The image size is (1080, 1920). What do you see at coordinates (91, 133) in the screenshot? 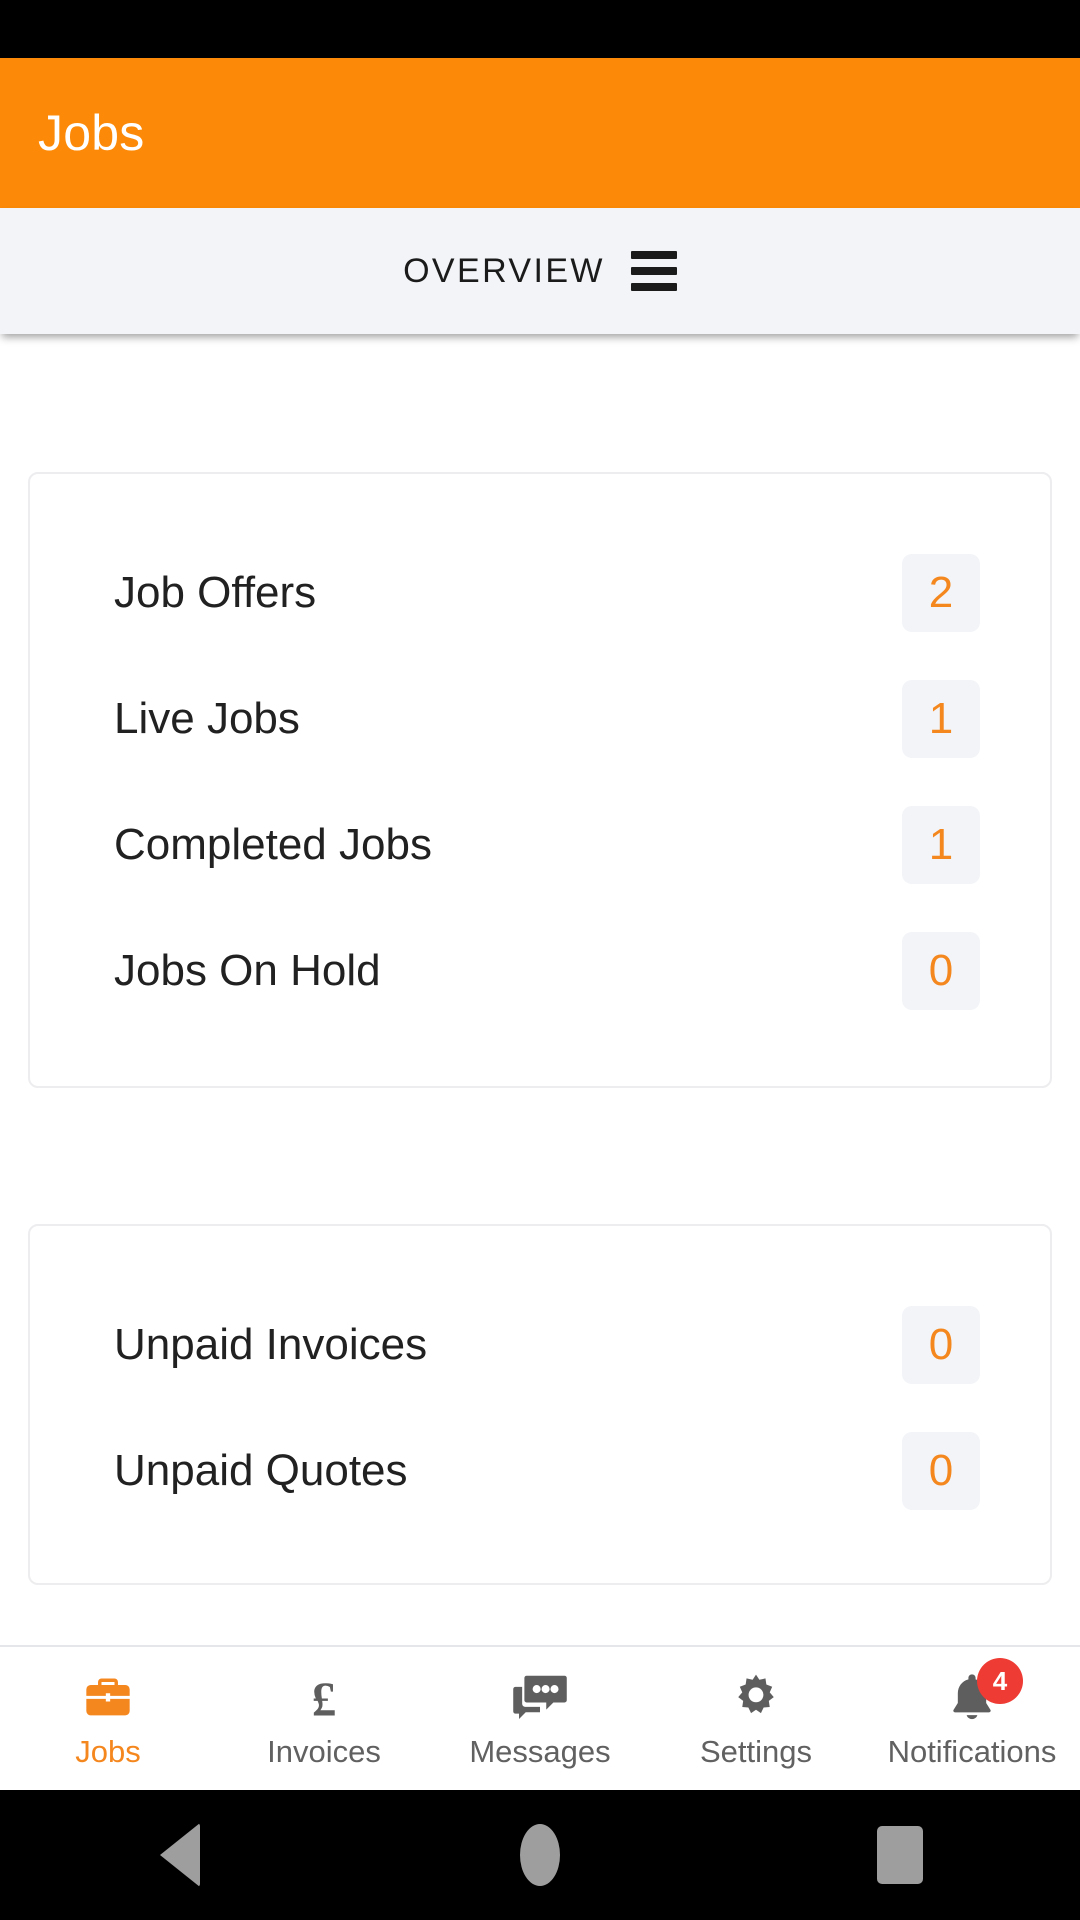
I see `page-title: Jobs` at bounding box center [91, 133].